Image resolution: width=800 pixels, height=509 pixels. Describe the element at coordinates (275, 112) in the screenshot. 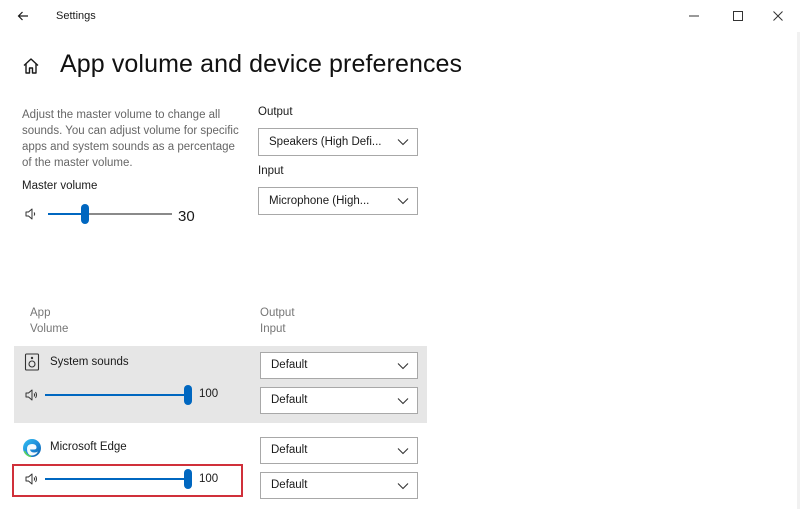

I see `output-label: Output` at that location.